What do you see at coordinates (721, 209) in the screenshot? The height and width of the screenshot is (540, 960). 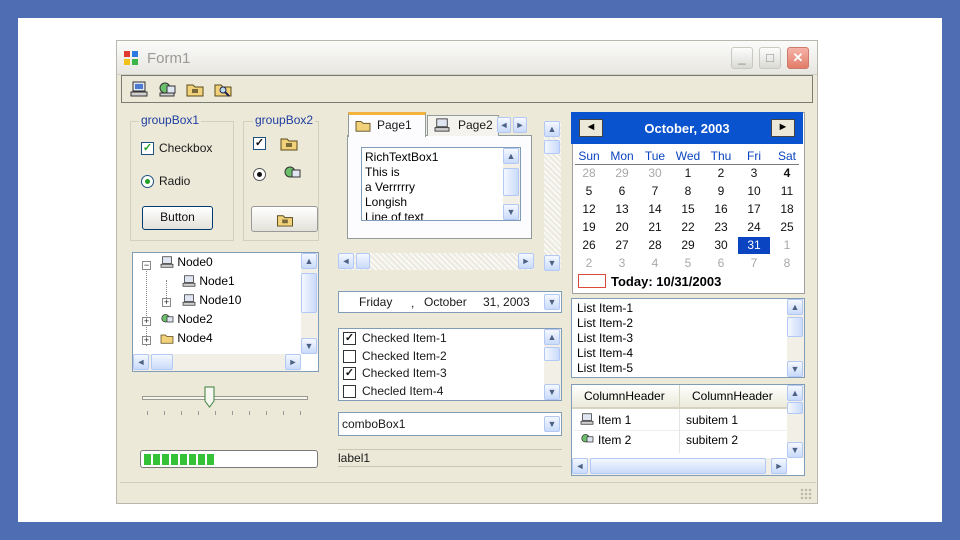 I see `calendar-day: 16` at bounding box center [721, 209].